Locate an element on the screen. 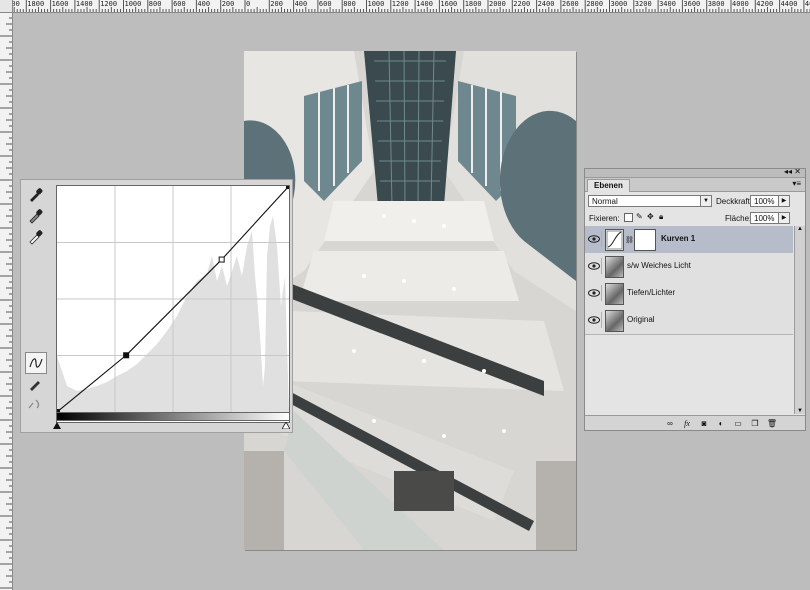 The image size is (810, 590). fill-value: 100% is located at coordinates (764, 218).